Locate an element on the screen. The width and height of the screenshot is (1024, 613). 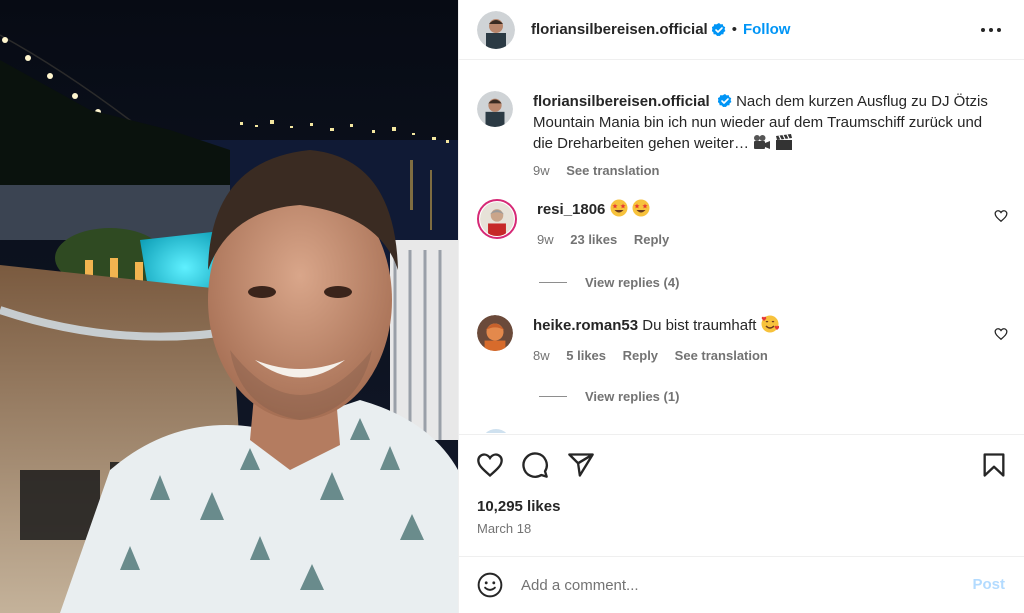
clapper-board-emoji-icon is located at coordinates (784, 142).